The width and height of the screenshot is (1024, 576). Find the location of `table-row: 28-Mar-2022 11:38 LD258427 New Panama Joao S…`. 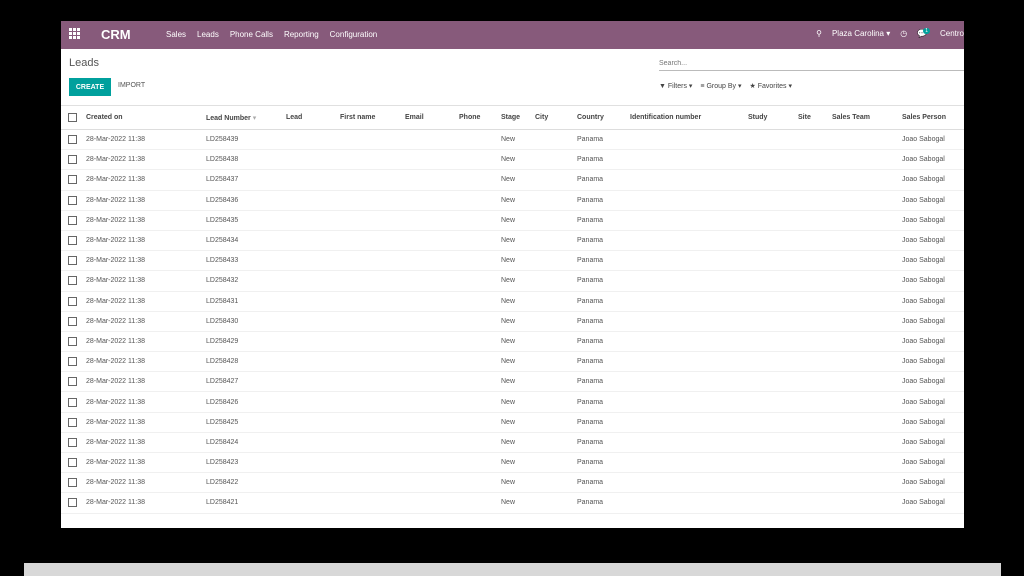

table-row: 28-Mar-2022 11:38 LD258427 New Panama Joao S… is located at coordinates (512, 382).